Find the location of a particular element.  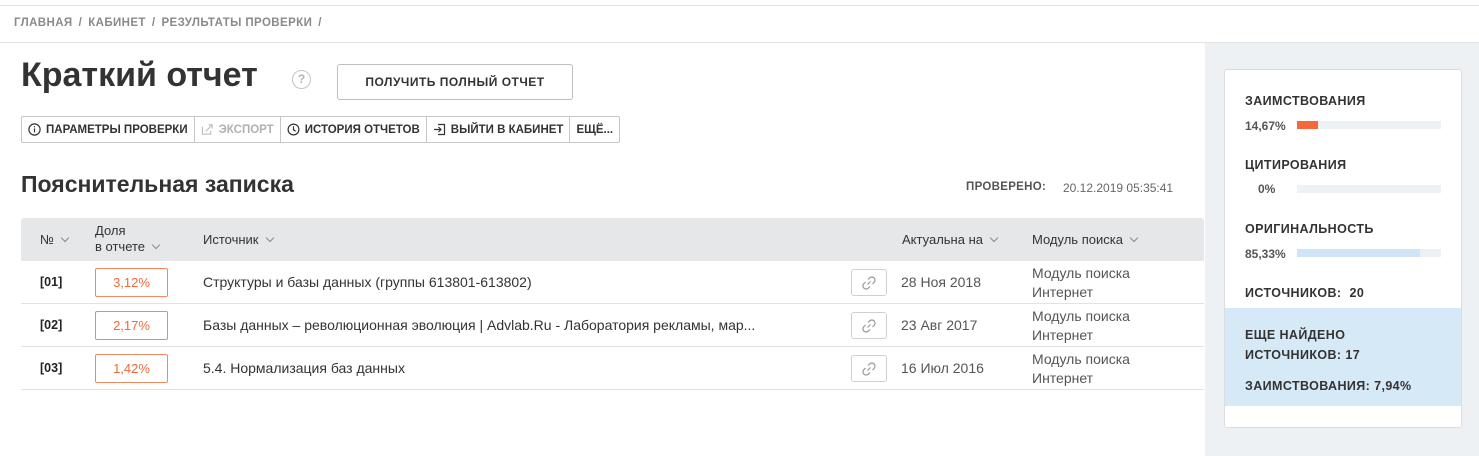

header-divider is located at coordinates (602, 42).